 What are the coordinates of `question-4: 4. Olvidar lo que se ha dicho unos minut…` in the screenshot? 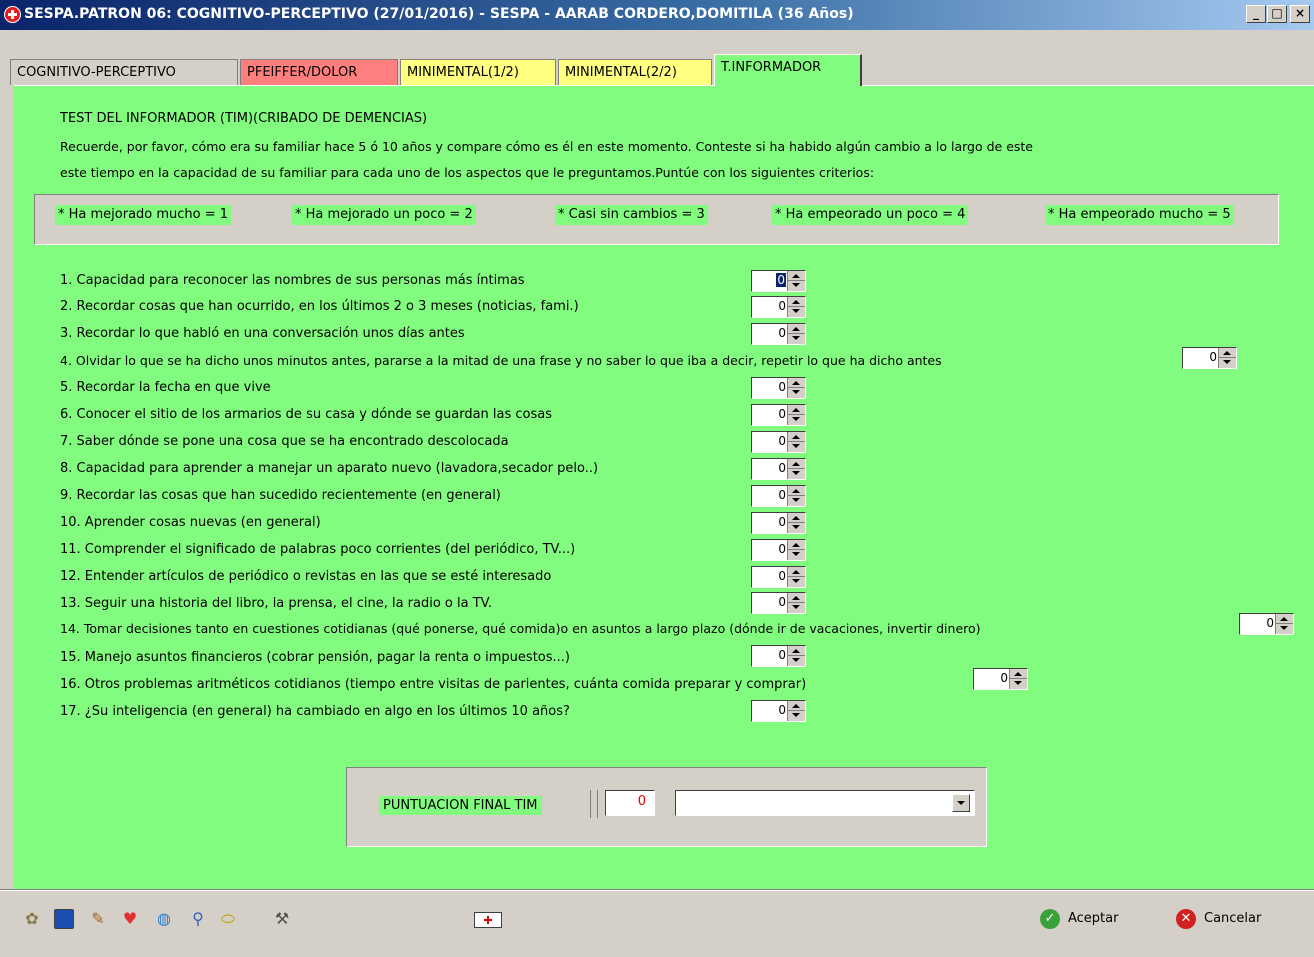 It's located at (501, 360).